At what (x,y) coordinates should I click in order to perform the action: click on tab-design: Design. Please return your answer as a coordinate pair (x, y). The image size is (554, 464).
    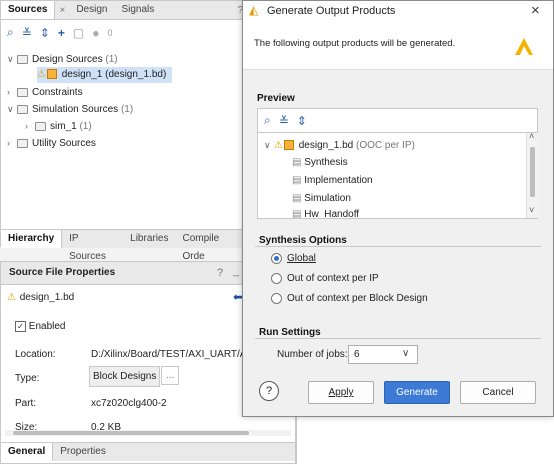
    Looking at the image, I should click on (91, 10).